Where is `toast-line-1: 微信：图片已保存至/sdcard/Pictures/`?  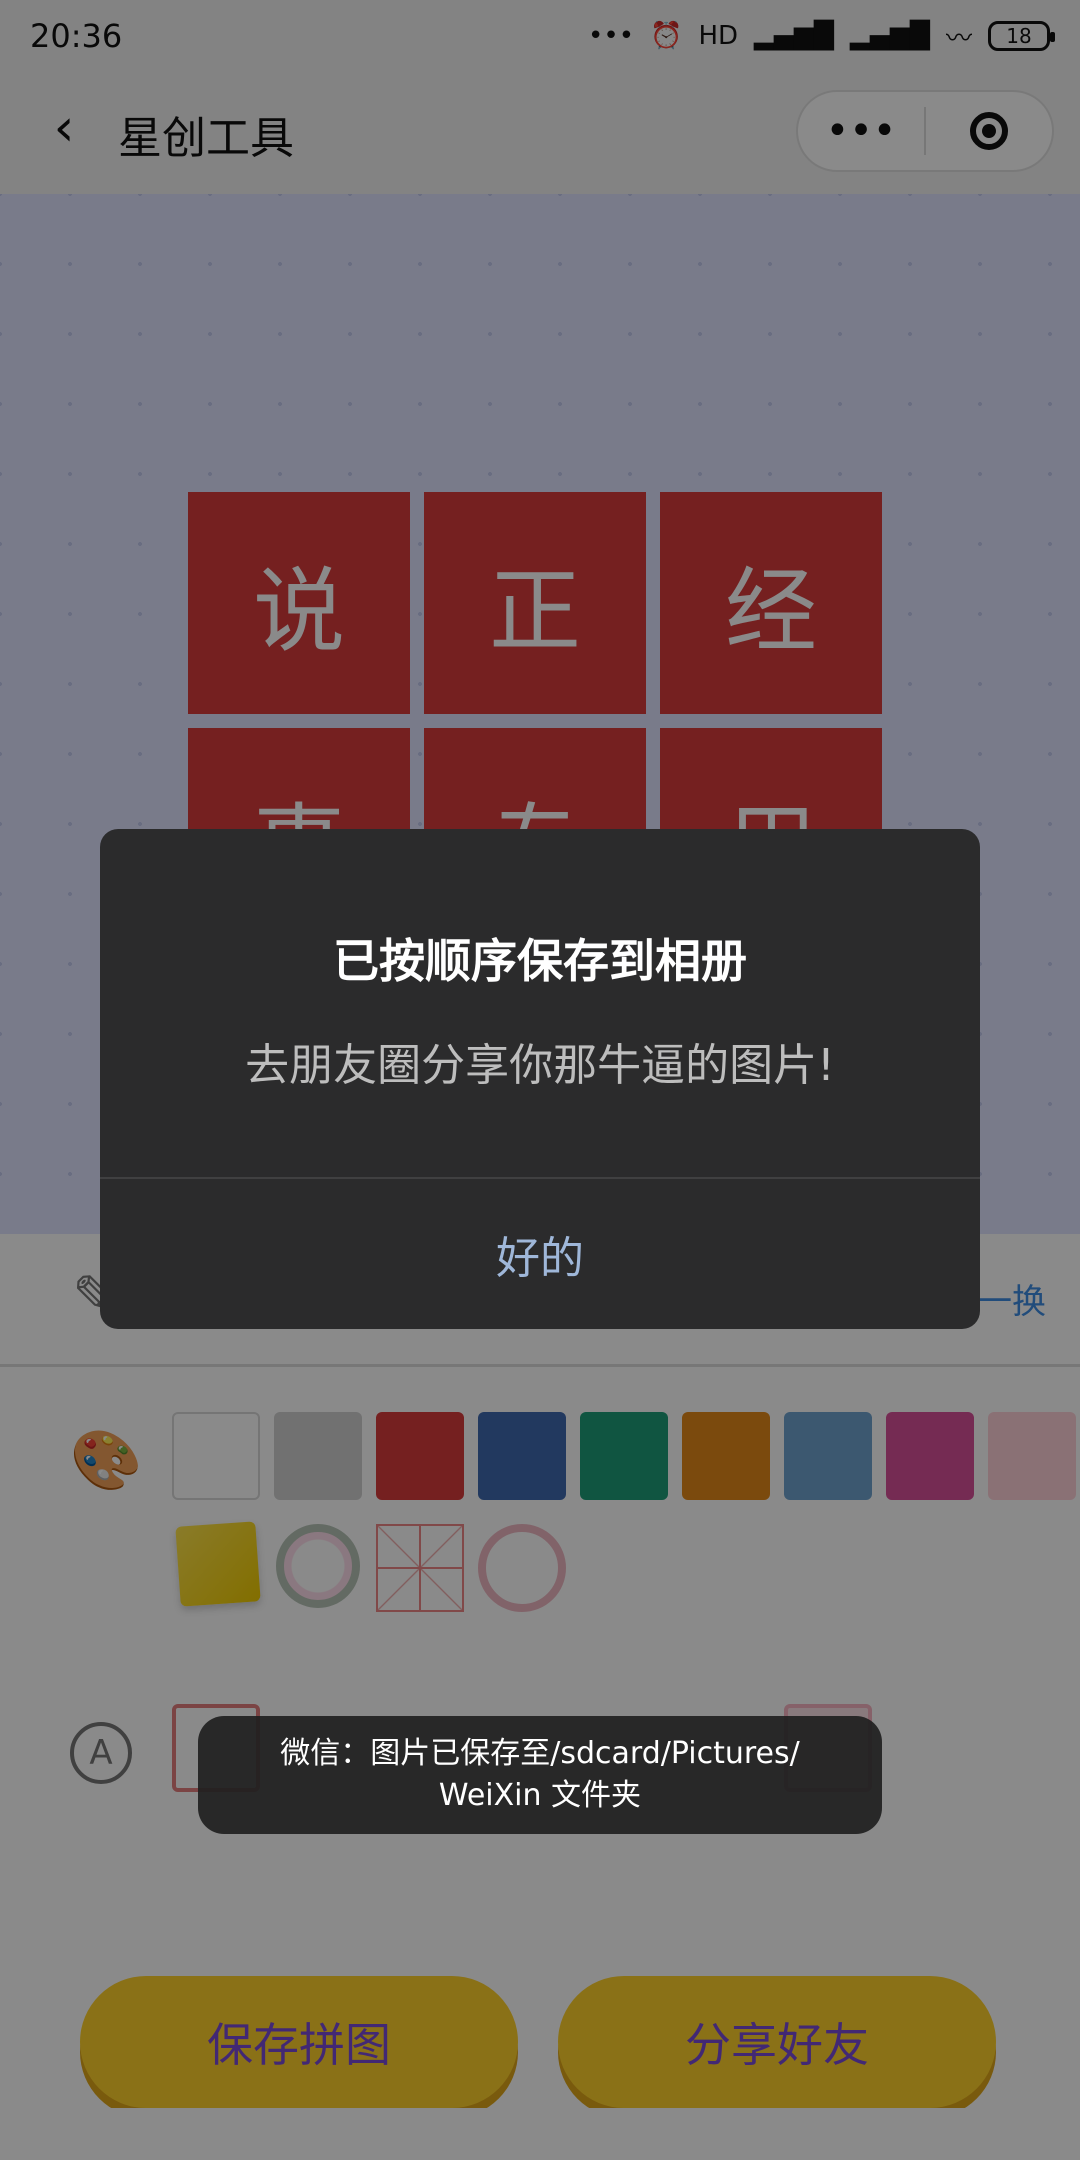
toast-line-1: 微信：图片已保存至/sdcard/Pictures/ is located at coordinates (540, 1753).